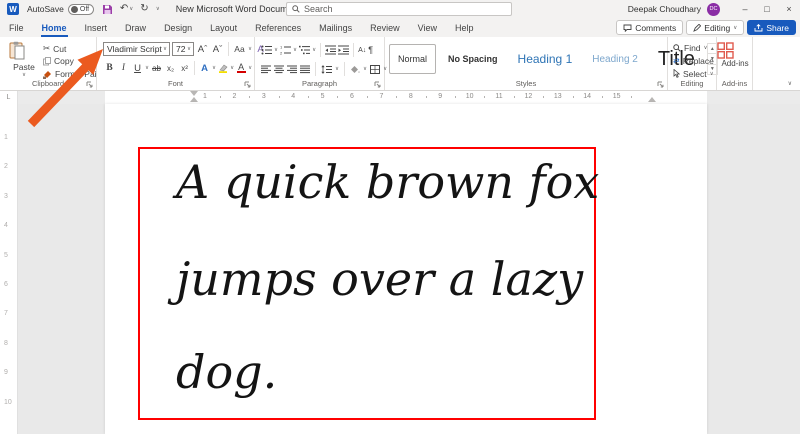 The width and height of the screenshot is (800, 434). I want to click on undo-chevron-icon: ∨, so click(131, 9).